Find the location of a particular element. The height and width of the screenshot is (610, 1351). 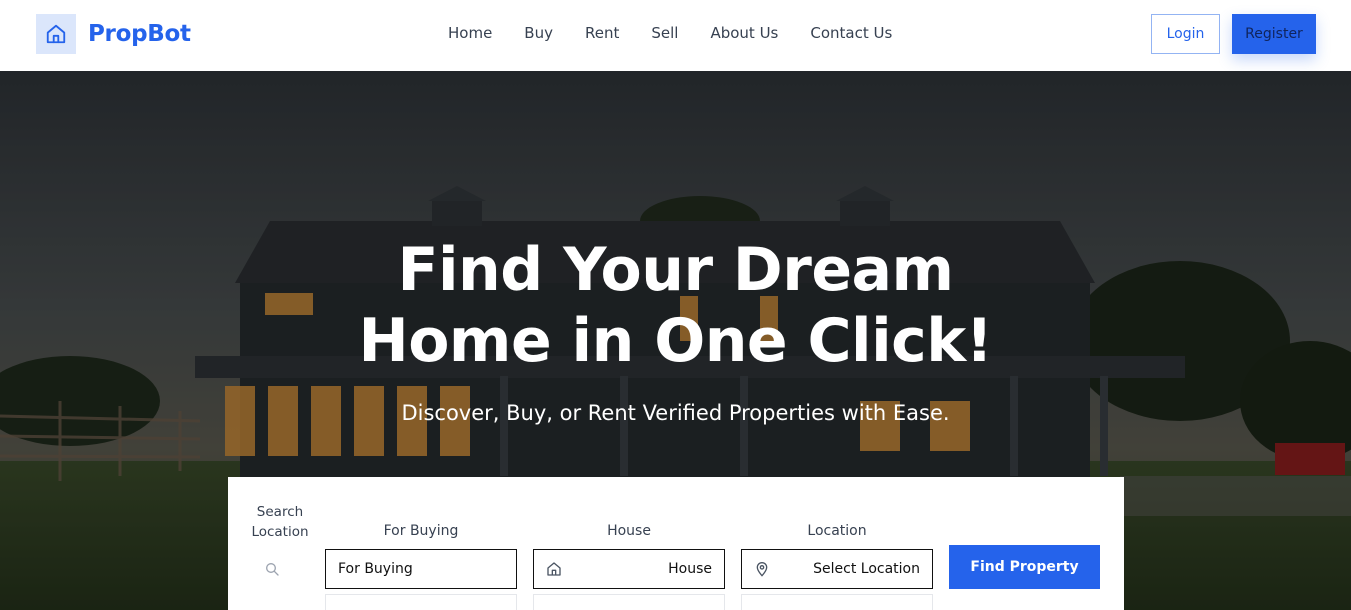

property-type-select: House is located at coordinates (629, 569).